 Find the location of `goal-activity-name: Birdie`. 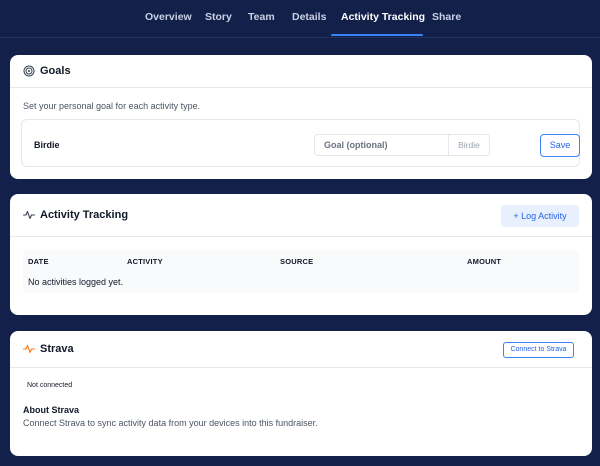

goal-activity-name: Birdie is located at coordinates (47, 145).